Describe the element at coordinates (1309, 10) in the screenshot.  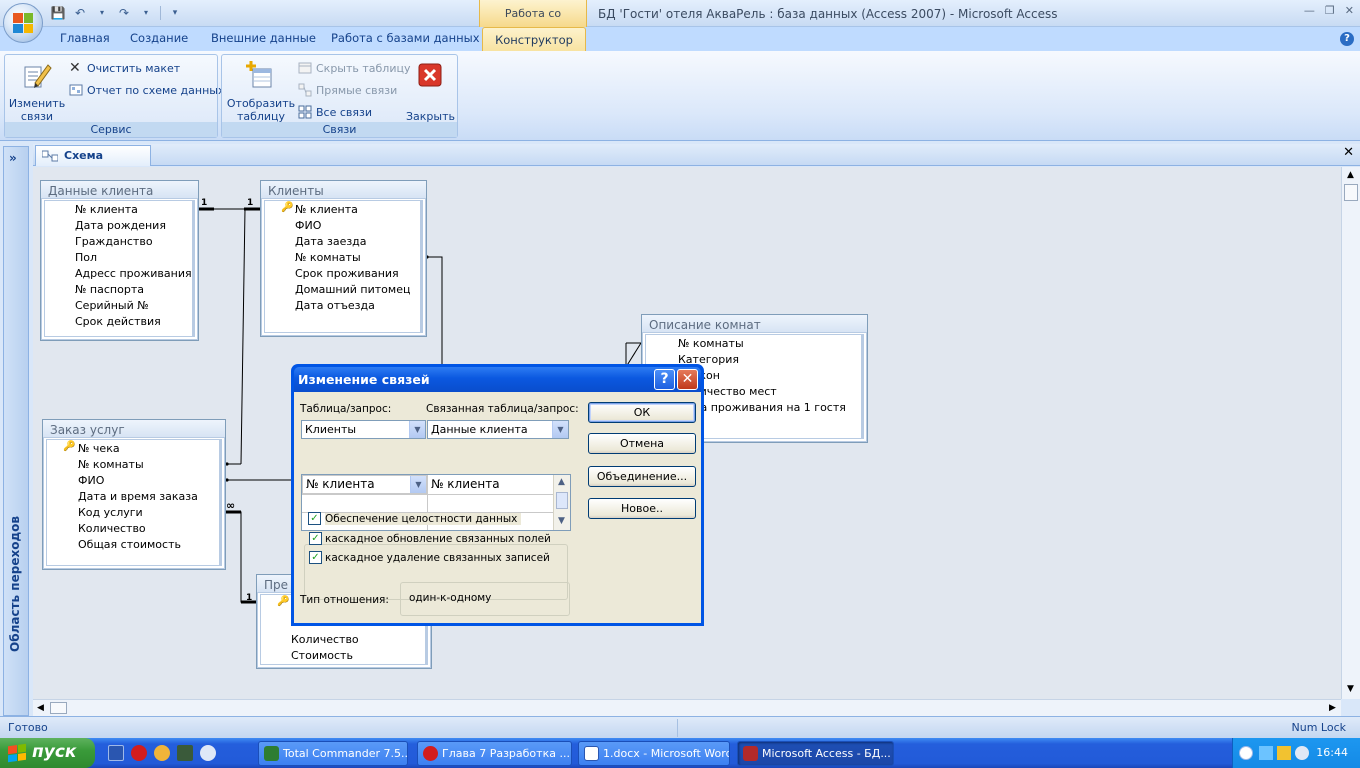
I see `minimize-icon: —` at that location.